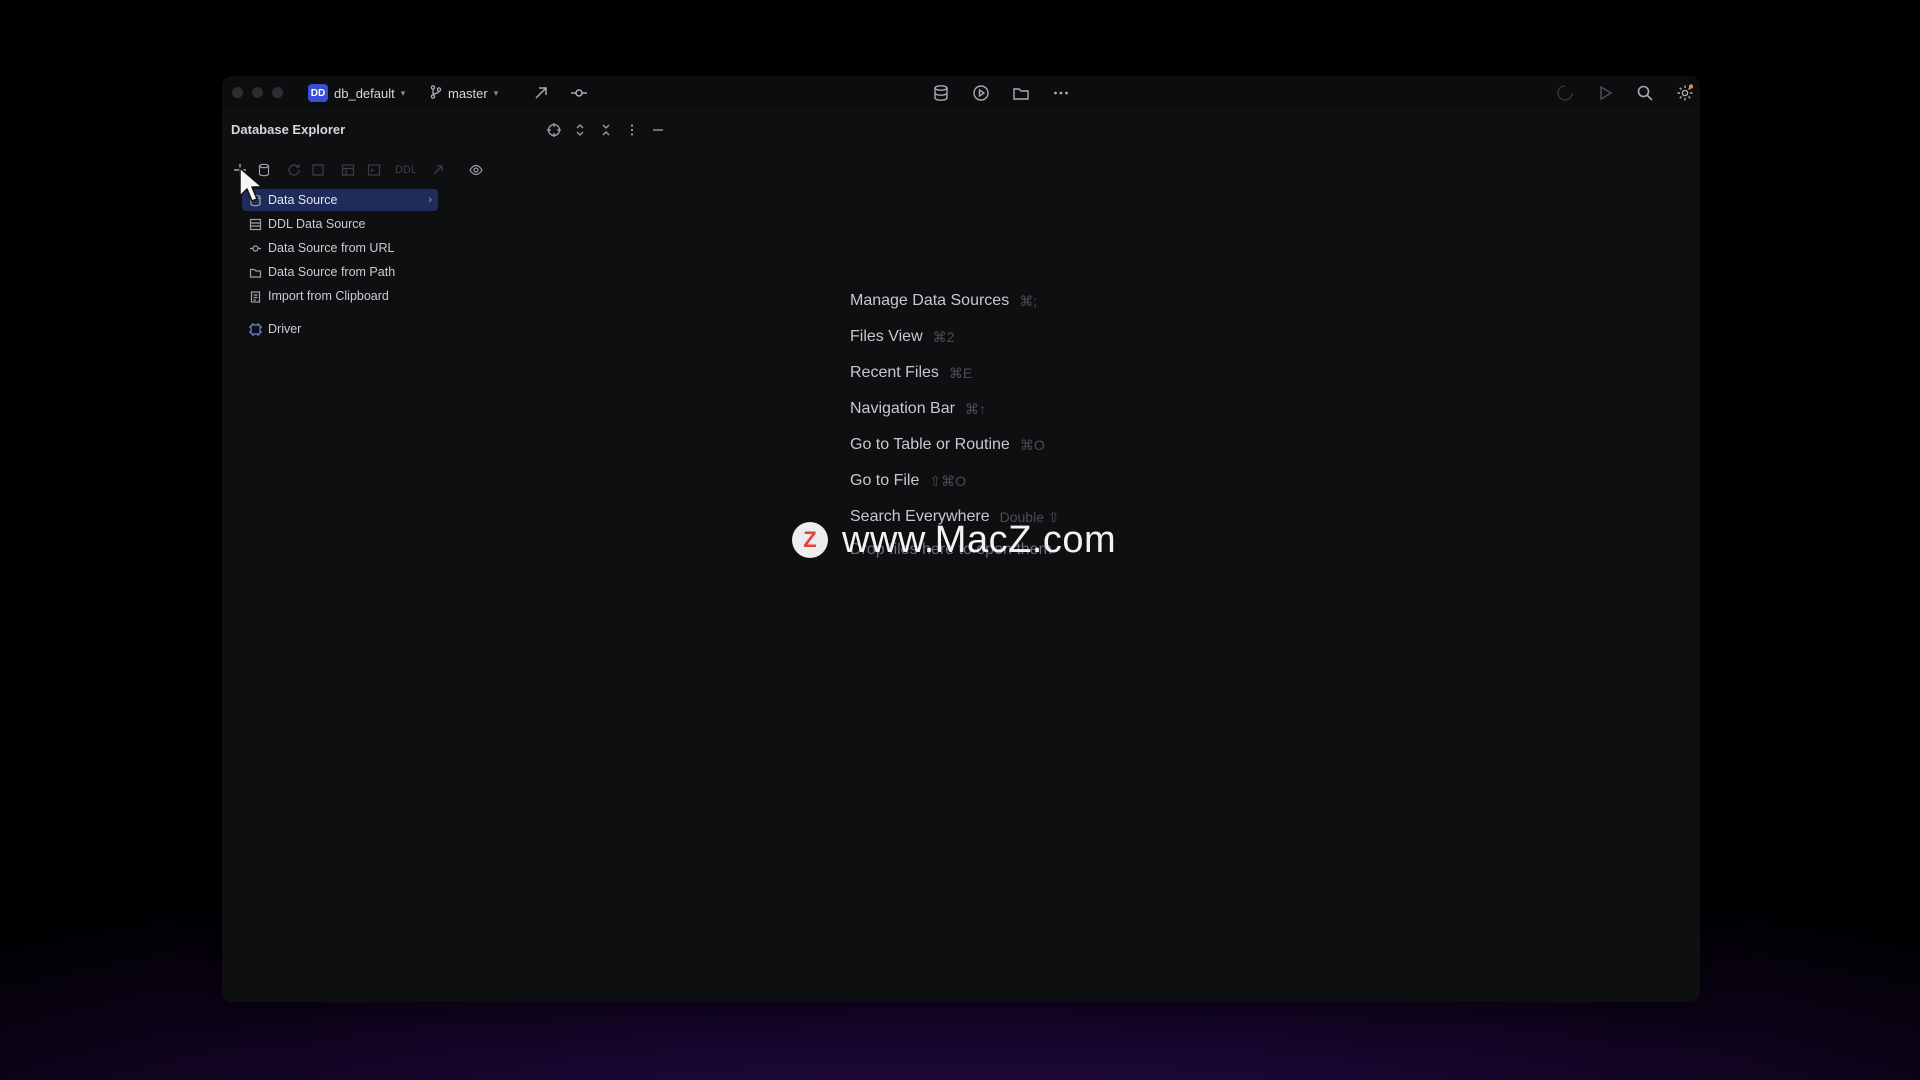  What do you see at coordinates (255, 296) in the screenshot?
I see `clipboard-icon` at bounding box center [255, 296].